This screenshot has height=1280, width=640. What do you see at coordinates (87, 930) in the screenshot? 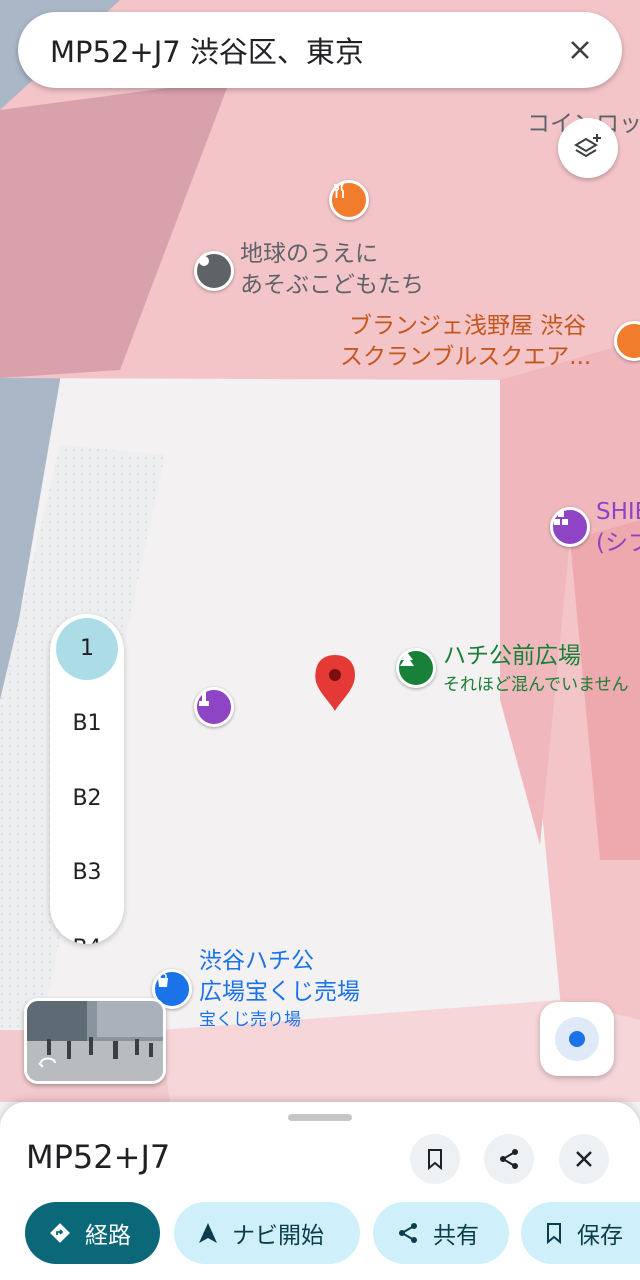
I see `floor-option: B4` at bounding box center [87, 930].